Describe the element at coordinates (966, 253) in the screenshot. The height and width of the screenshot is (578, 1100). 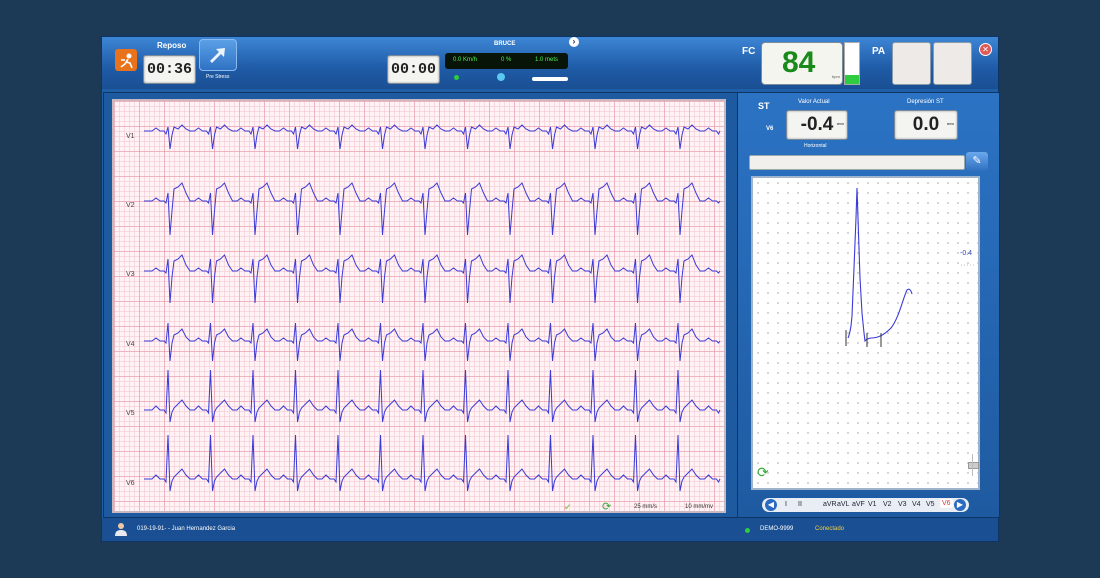
I see `st-value-marker: -0.4` at that location.